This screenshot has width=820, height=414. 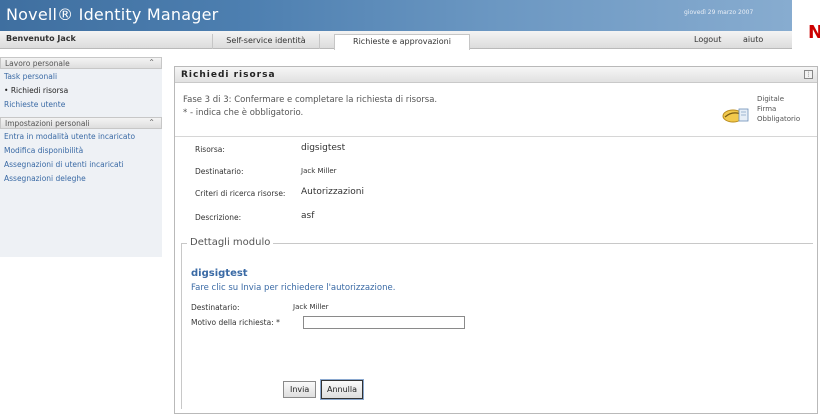 I want to click on panel-title-bar: Richiedi risorsa ⋮, so click(x=496, y=75).